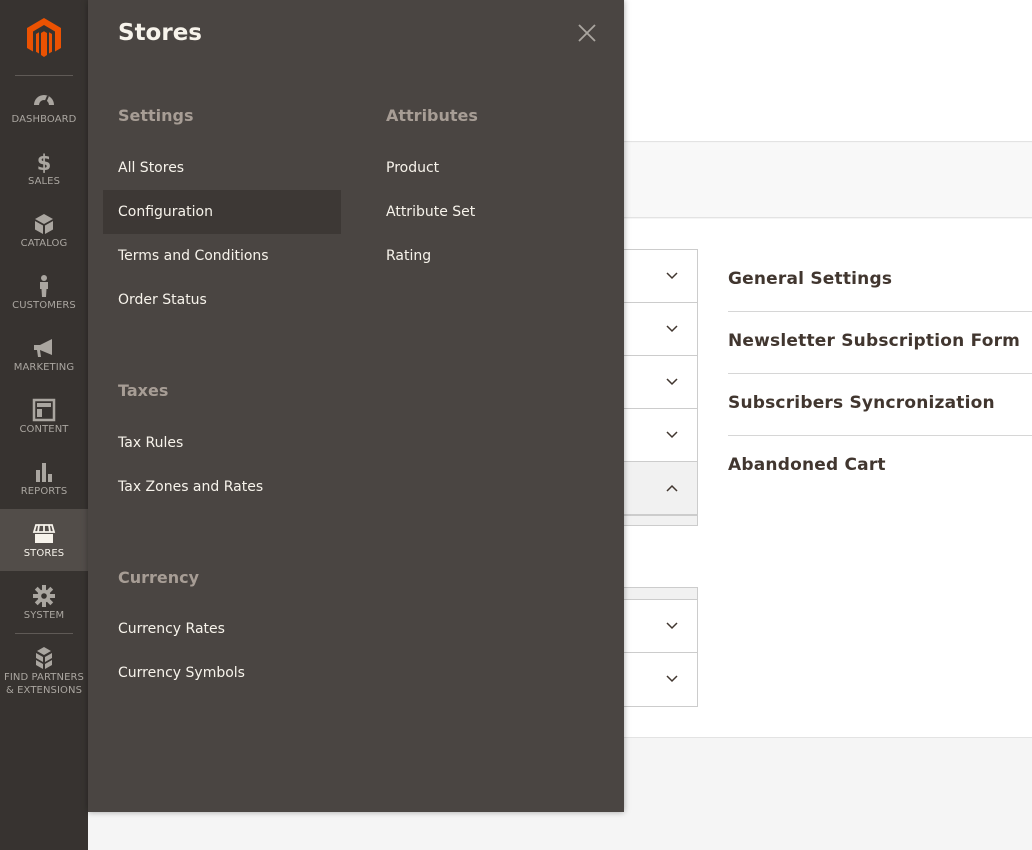  I want to click on menu-link-order-status: Order Status, so click(222, 300).